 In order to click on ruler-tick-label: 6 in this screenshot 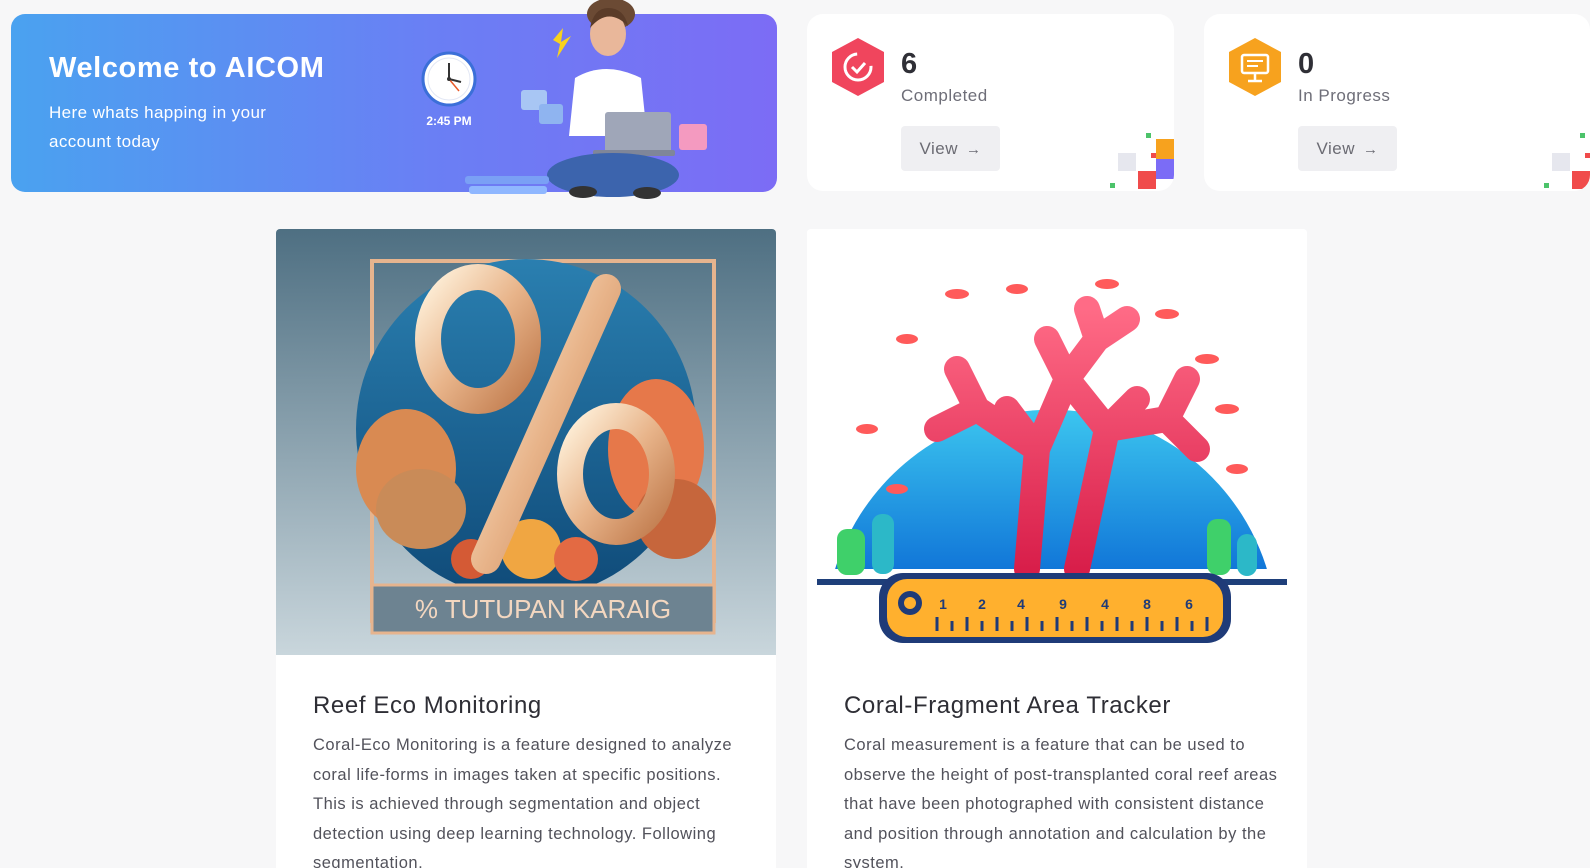, I will do `click(1189, 604)`.